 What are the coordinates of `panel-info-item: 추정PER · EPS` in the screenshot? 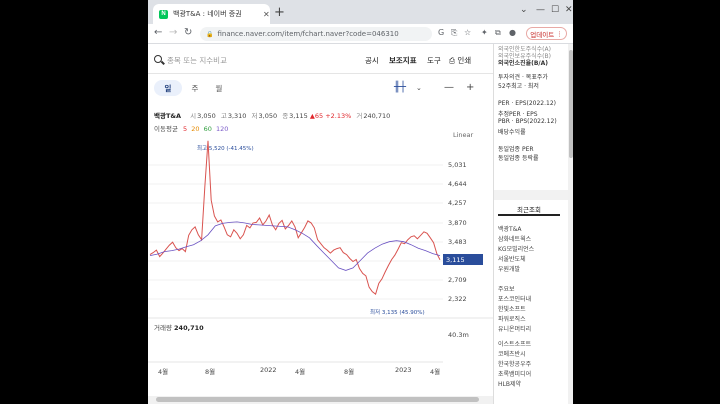 It's located at (518, 114).